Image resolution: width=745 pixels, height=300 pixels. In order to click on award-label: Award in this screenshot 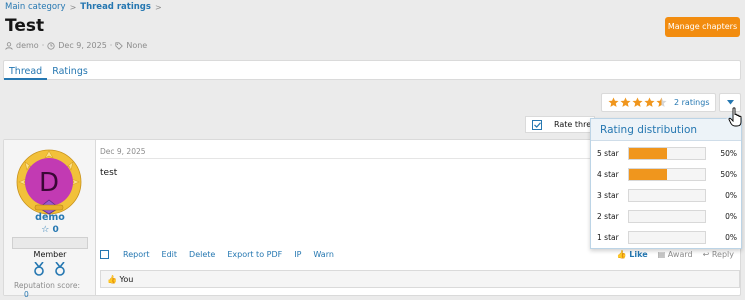, I will do `click(680, 254)`.